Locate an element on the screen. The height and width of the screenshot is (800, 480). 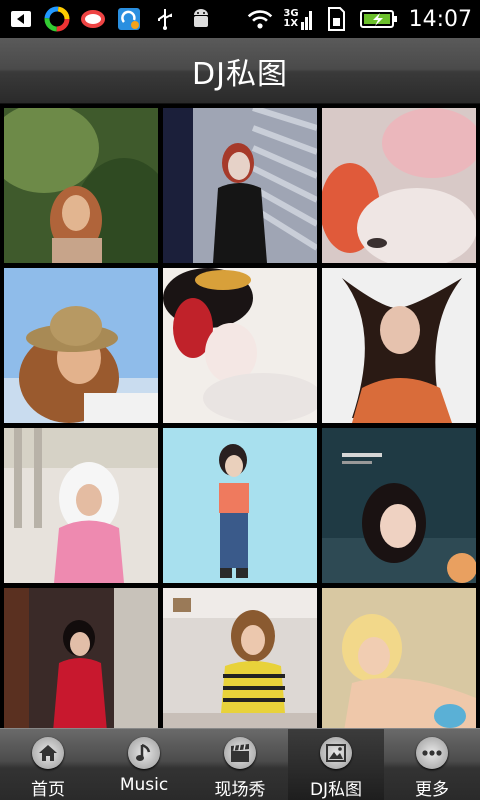
tab-dj-photos: DJ私图 is located at coordinates (336, 764).